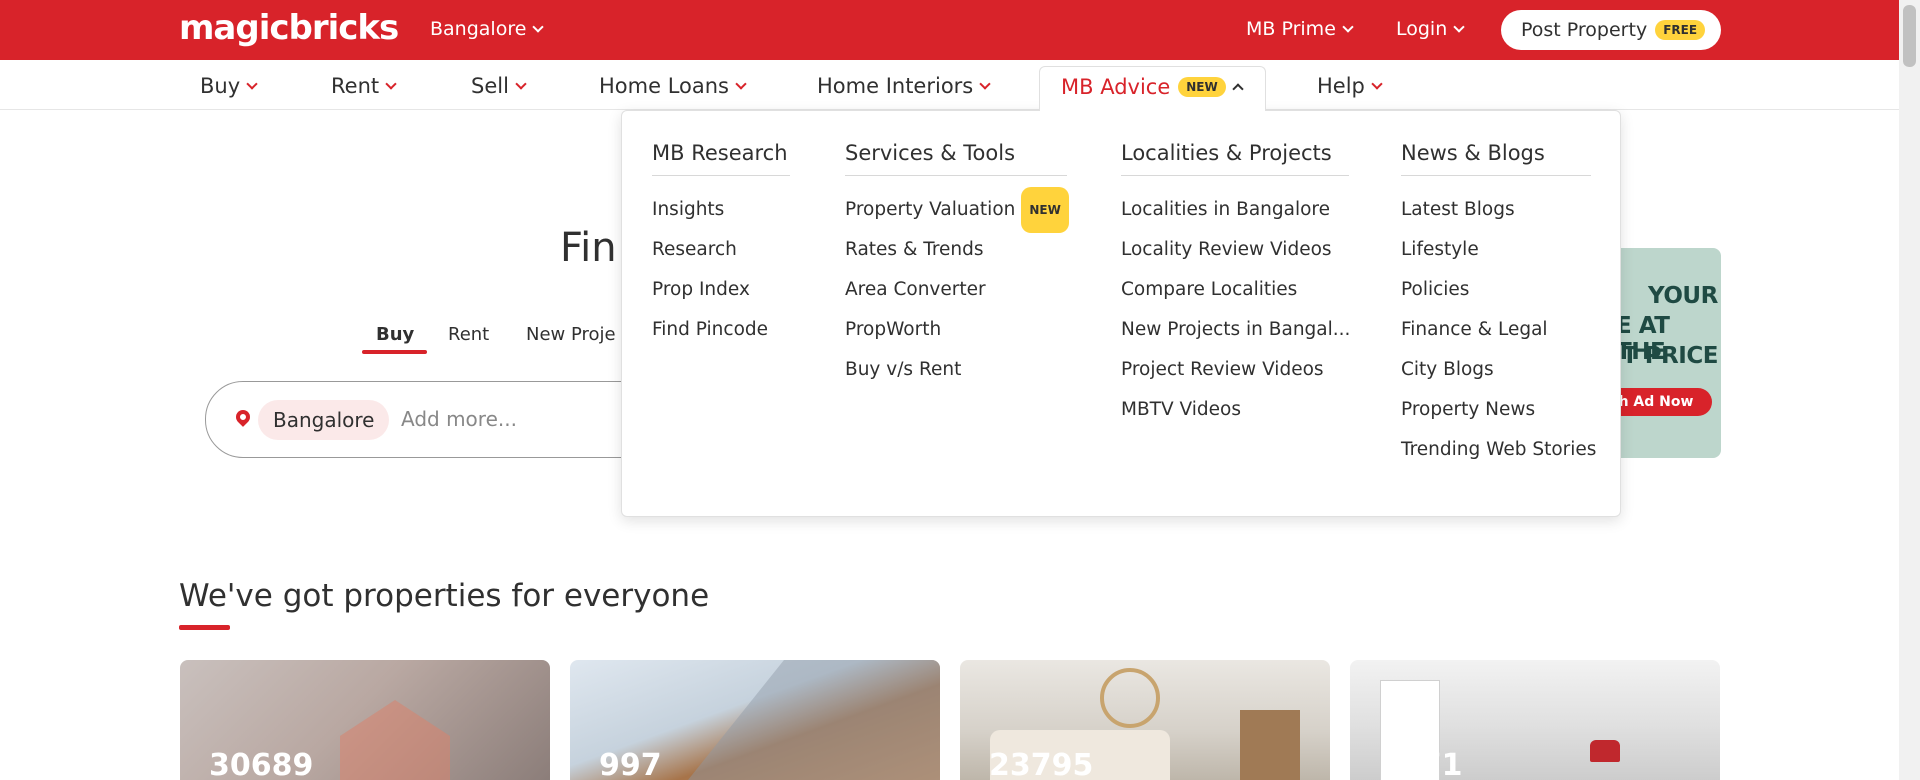 The image size is (1920, 780). I want to click on ad-cta-button: h Ad Now, so click(1661, 402).